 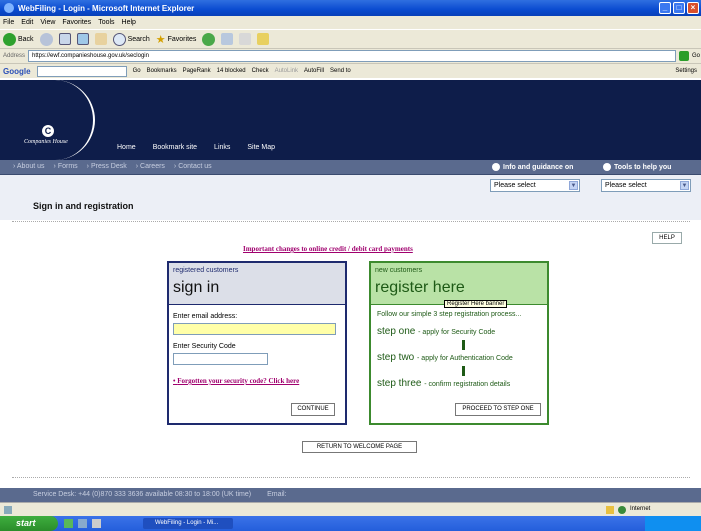 I want to click on subnav-press-label: Press Desk, so click(x=108, y=166).